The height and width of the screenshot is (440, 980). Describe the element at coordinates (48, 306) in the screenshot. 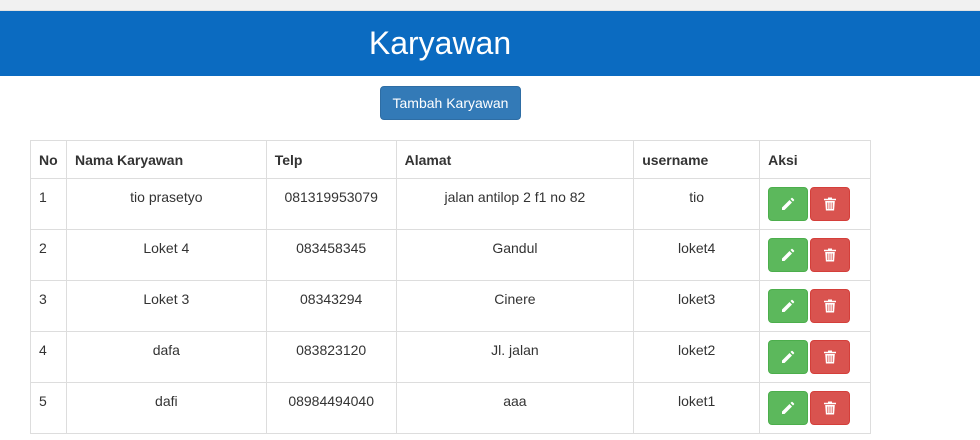

I see `cell-no: 3` at that location.